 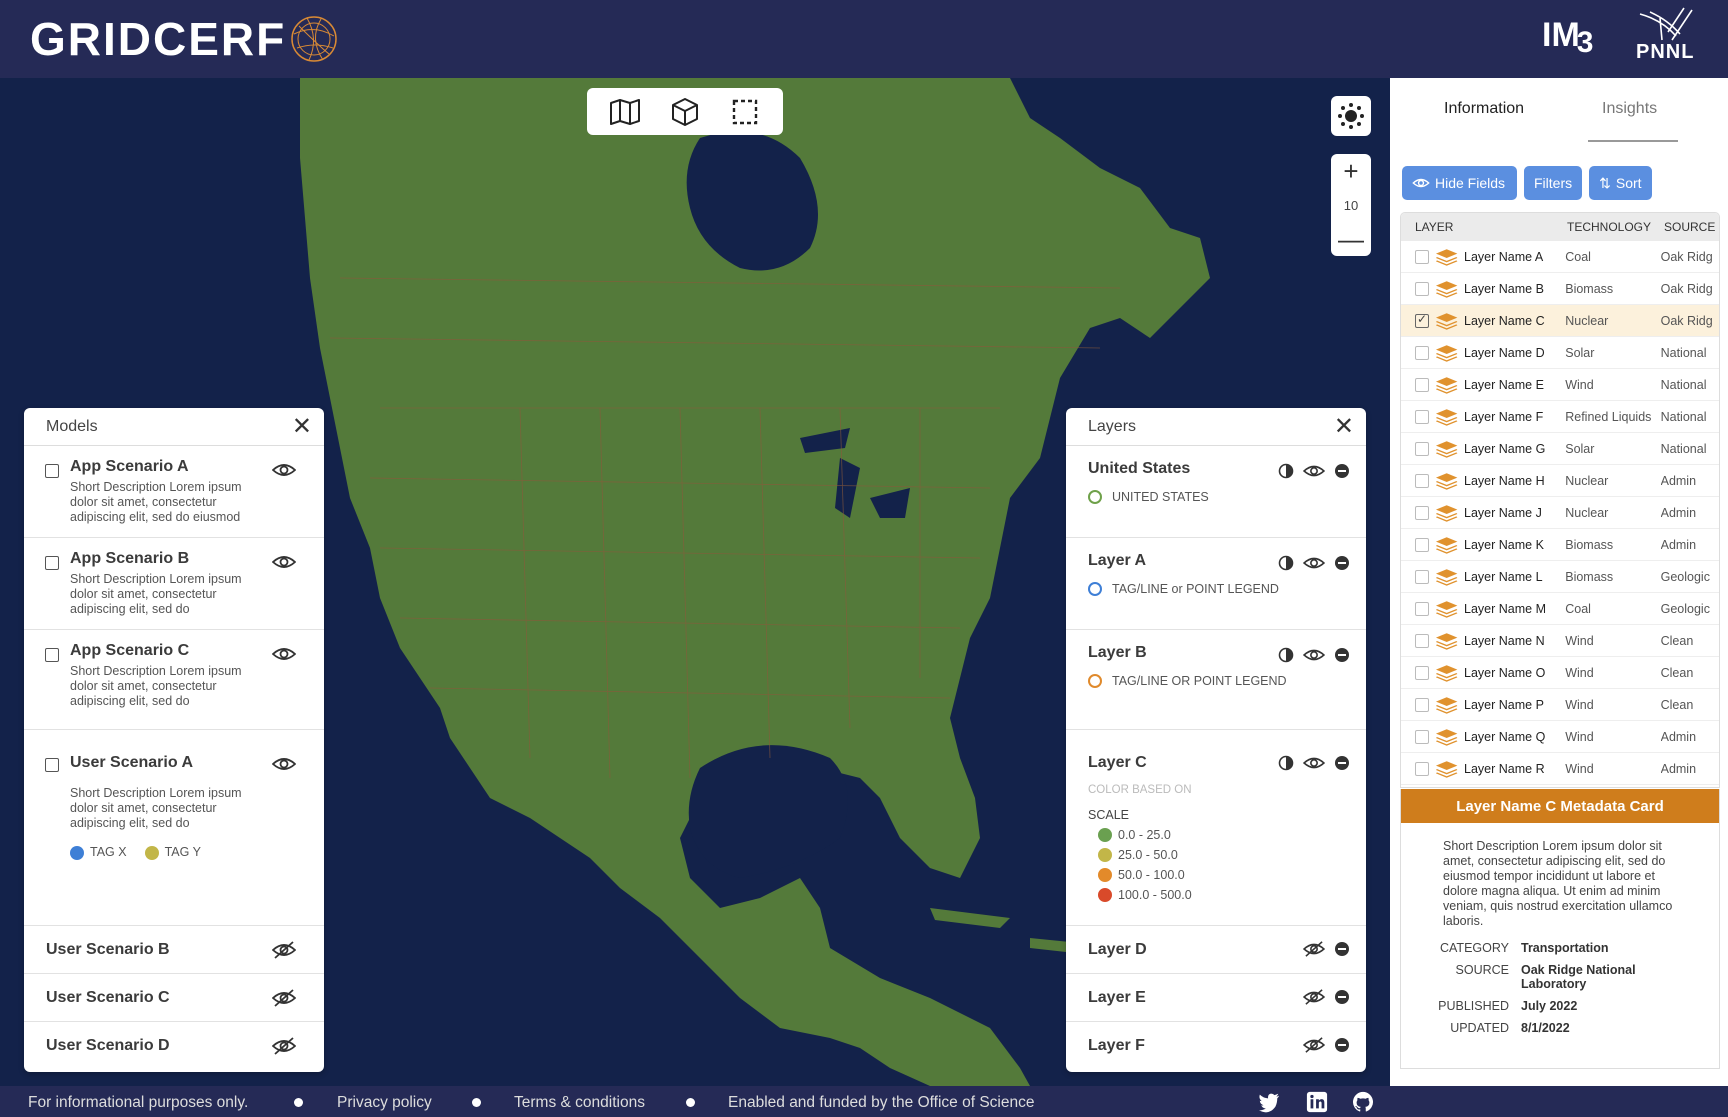 I want to click on layer-item-layer-b: Layer B TAG/LINE OR POINT LEGEND, so click(x=1216, y=680).